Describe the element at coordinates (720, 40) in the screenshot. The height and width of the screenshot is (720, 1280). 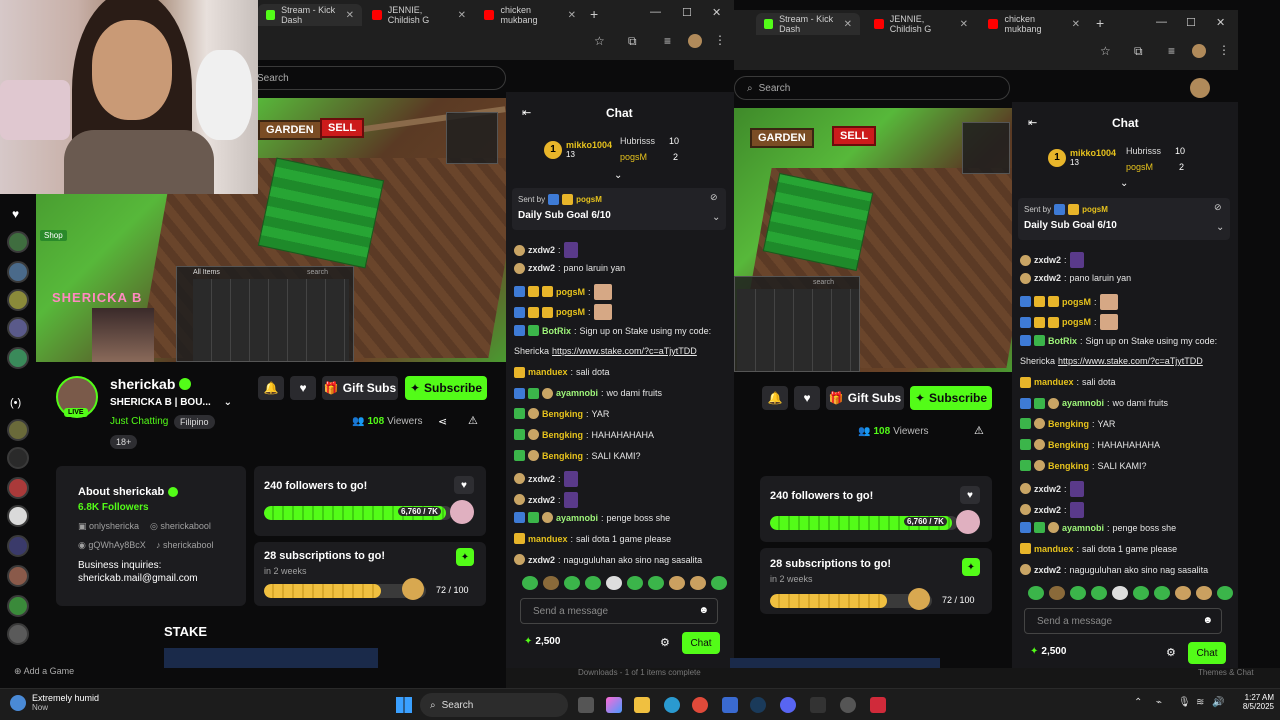
I see `menu-icon: ⋮` at that location.